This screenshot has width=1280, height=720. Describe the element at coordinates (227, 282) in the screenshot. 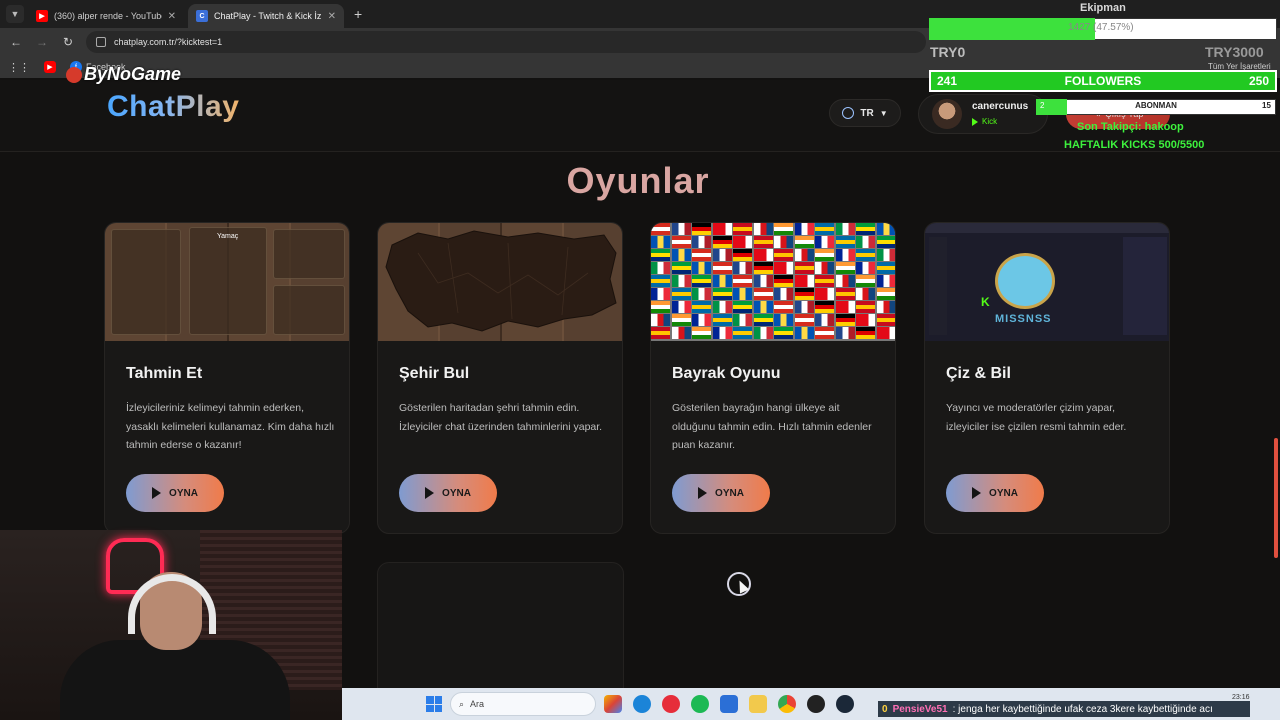

I see `game-thumbnail: Yamaç` at that location.